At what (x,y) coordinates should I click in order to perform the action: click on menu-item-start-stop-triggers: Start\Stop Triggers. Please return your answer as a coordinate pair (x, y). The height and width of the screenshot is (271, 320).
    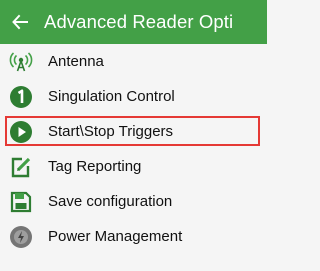
    Looking at the image, I should click on (133, 131).